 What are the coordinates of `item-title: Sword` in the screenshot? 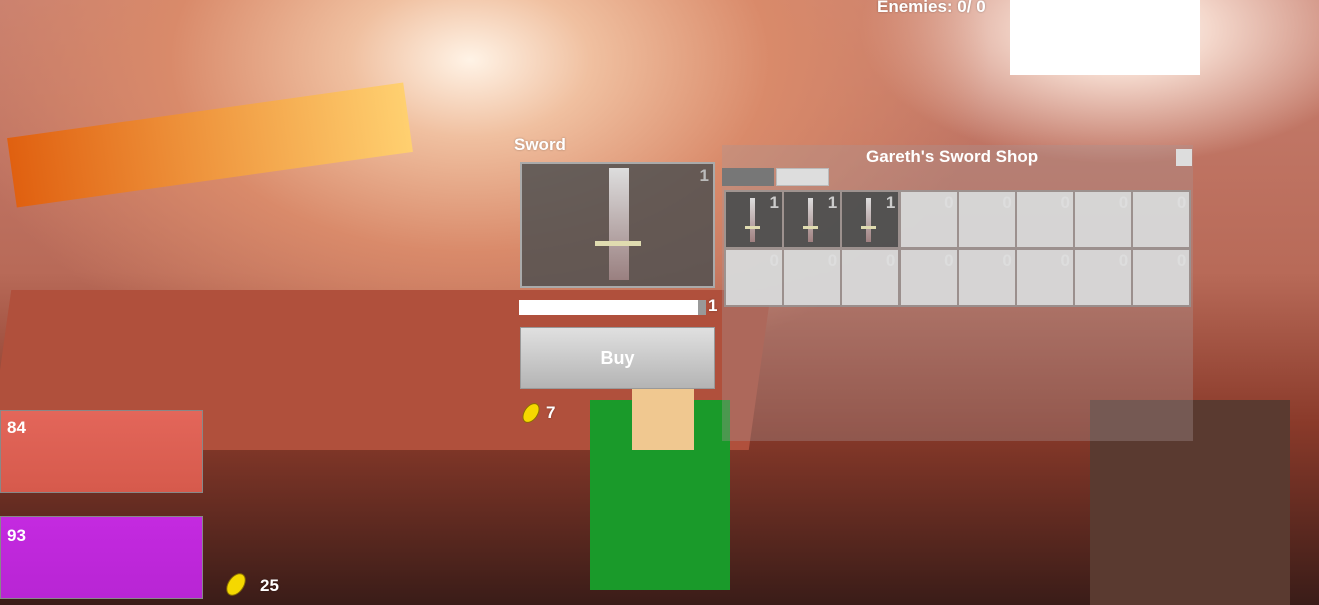 It's located at (540, 144).